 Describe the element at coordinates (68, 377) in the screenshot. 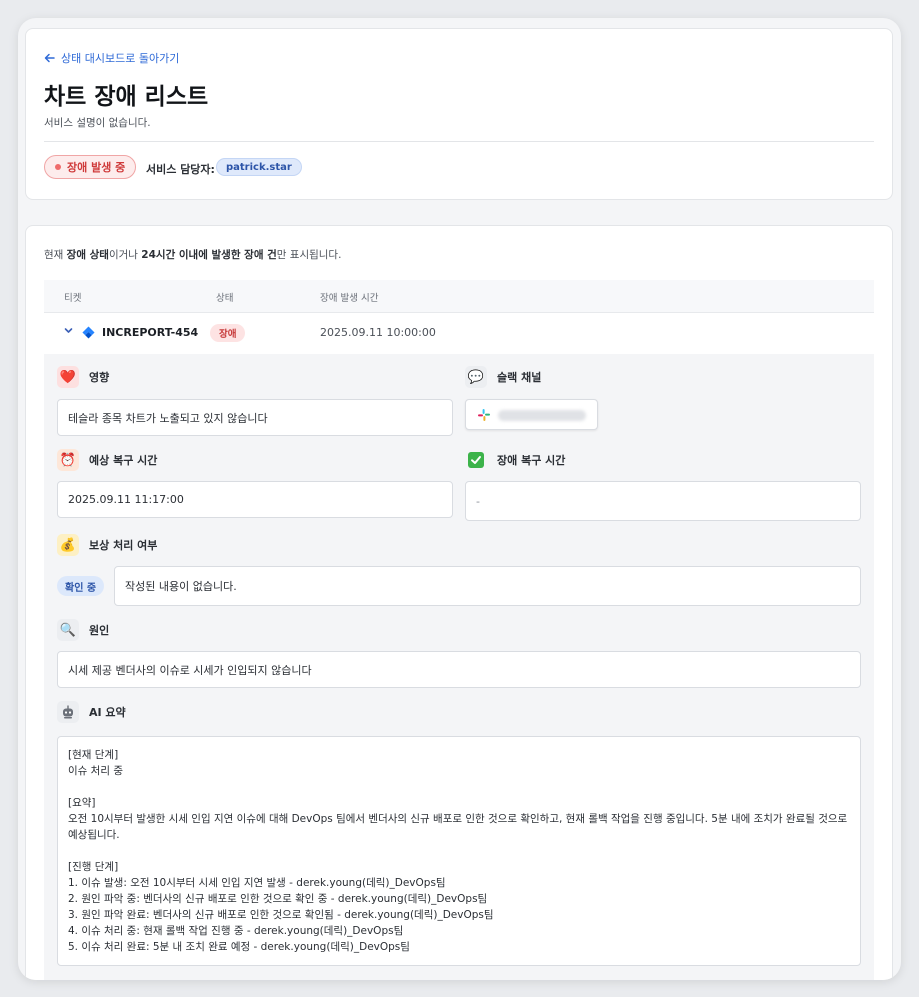

I see `heart-icon: ❤️` at that location.